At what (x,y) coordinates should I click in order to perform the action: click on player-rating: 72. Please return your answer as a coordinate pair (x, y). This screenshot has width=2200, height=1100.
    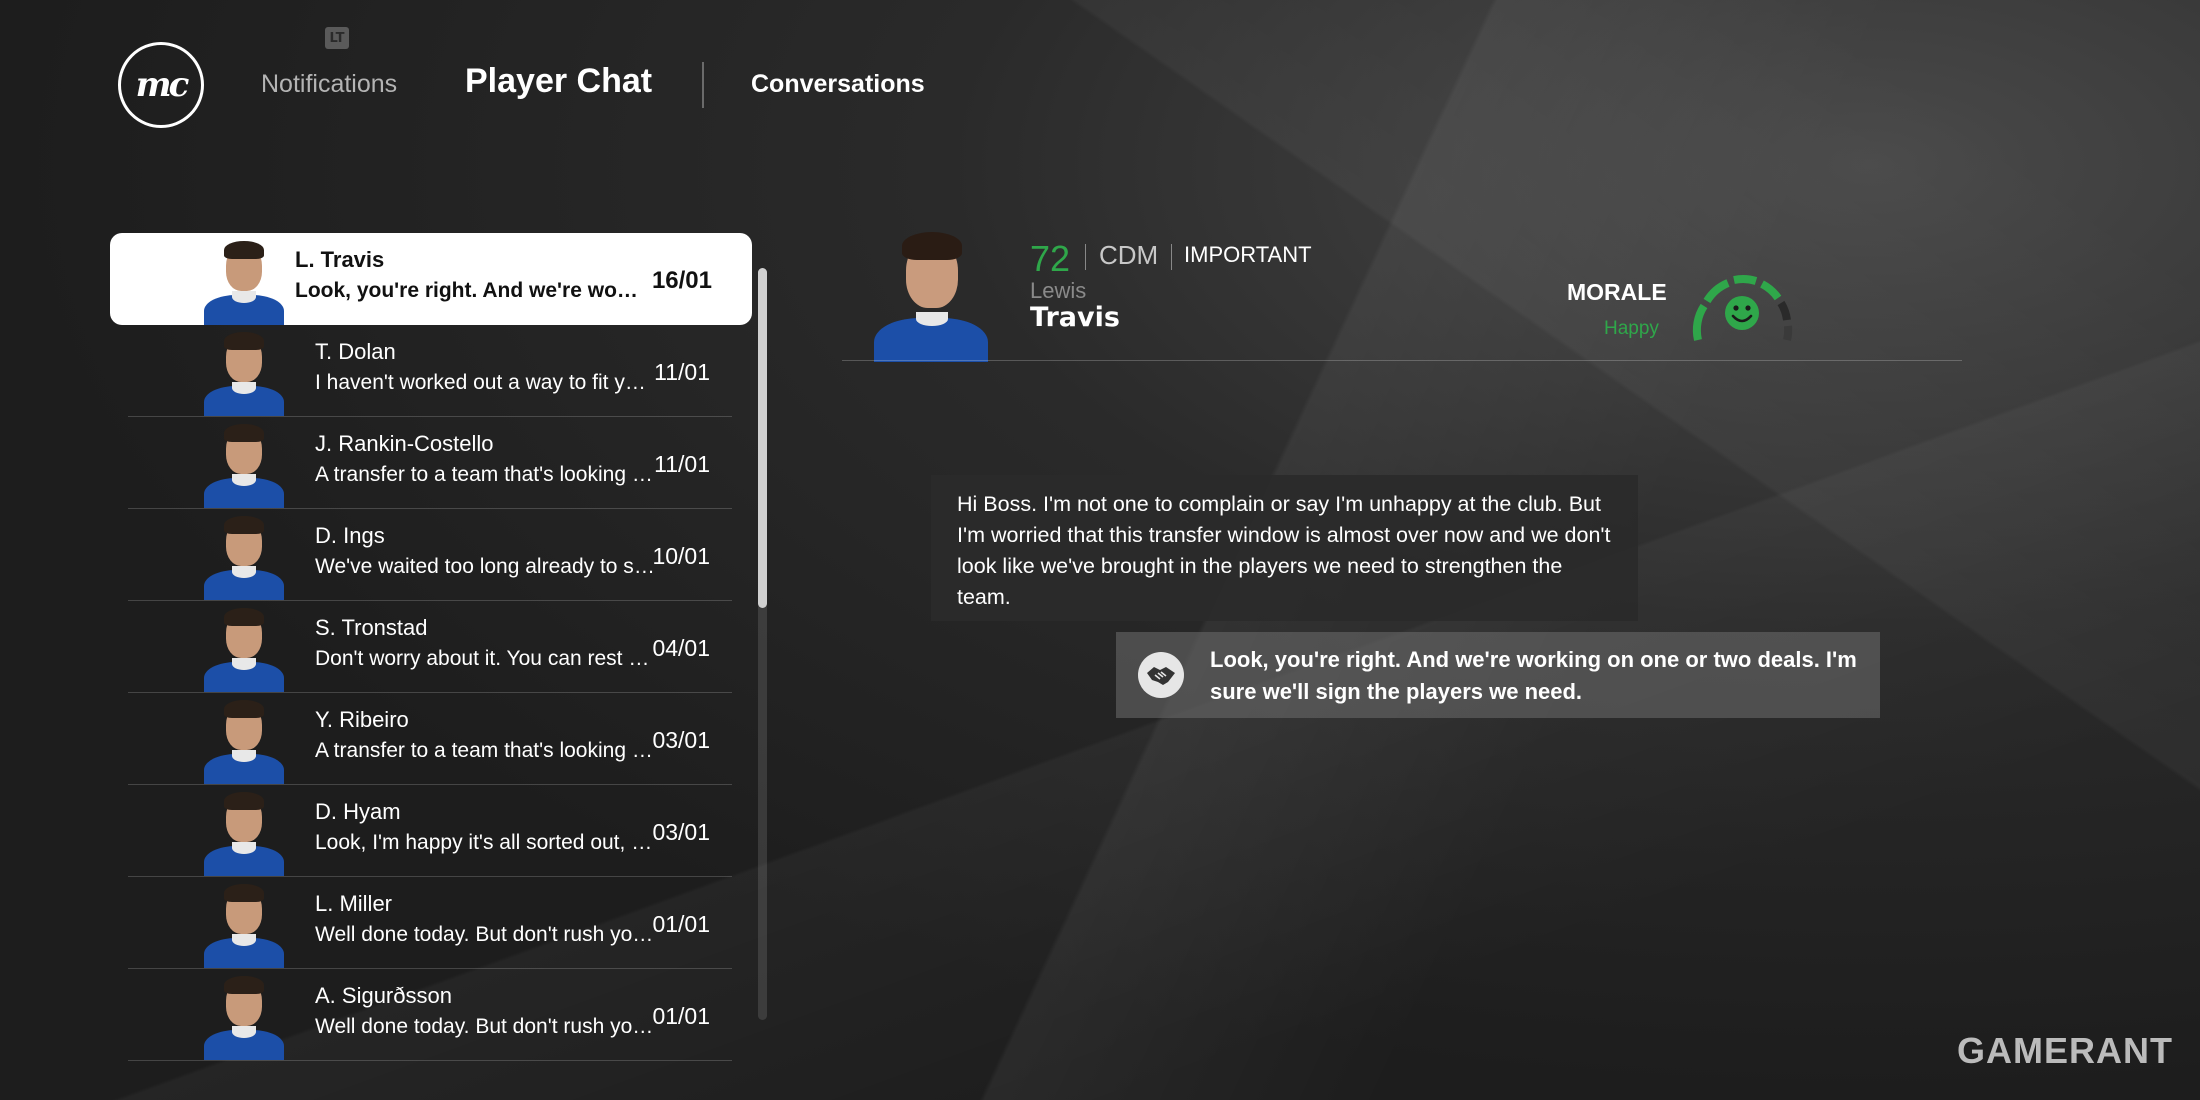
    Looking at the image, I should click on (1050, 258).